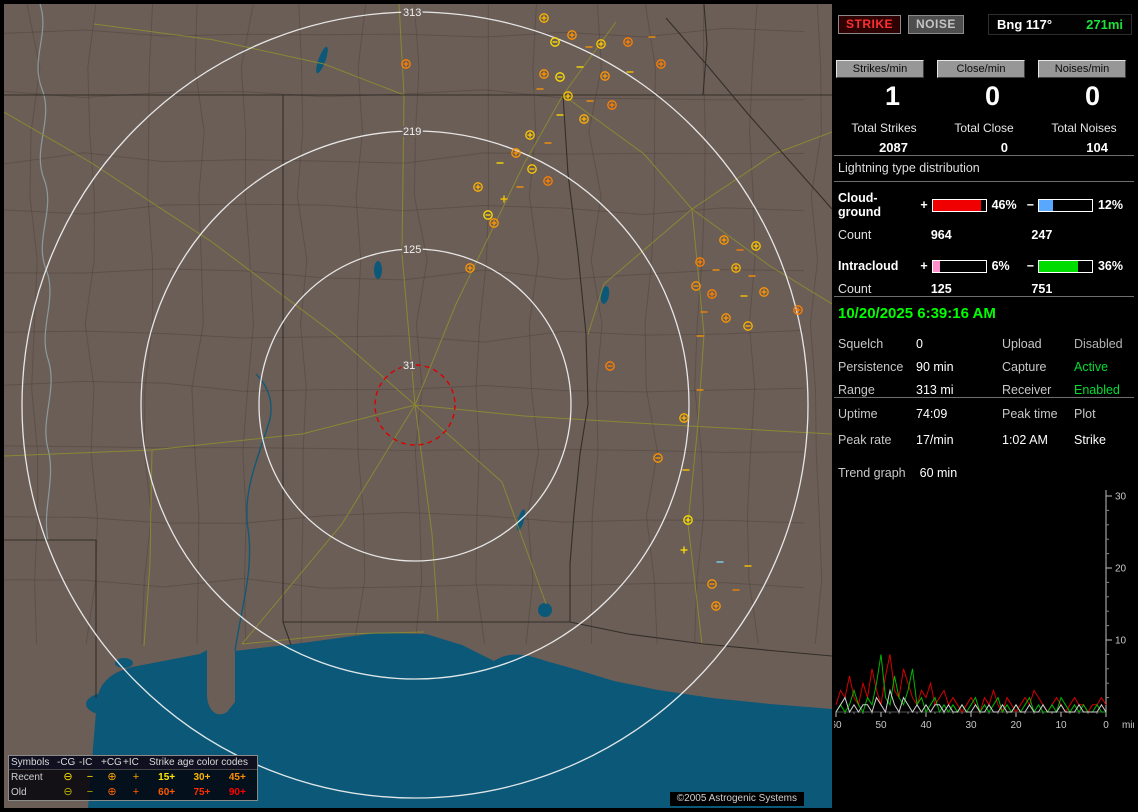 The width and height of the screenshot is (1138, 812). I want to click on mode-toolbar: STRIKE NOISE Bng 117° 271mi, so click(985, 24).